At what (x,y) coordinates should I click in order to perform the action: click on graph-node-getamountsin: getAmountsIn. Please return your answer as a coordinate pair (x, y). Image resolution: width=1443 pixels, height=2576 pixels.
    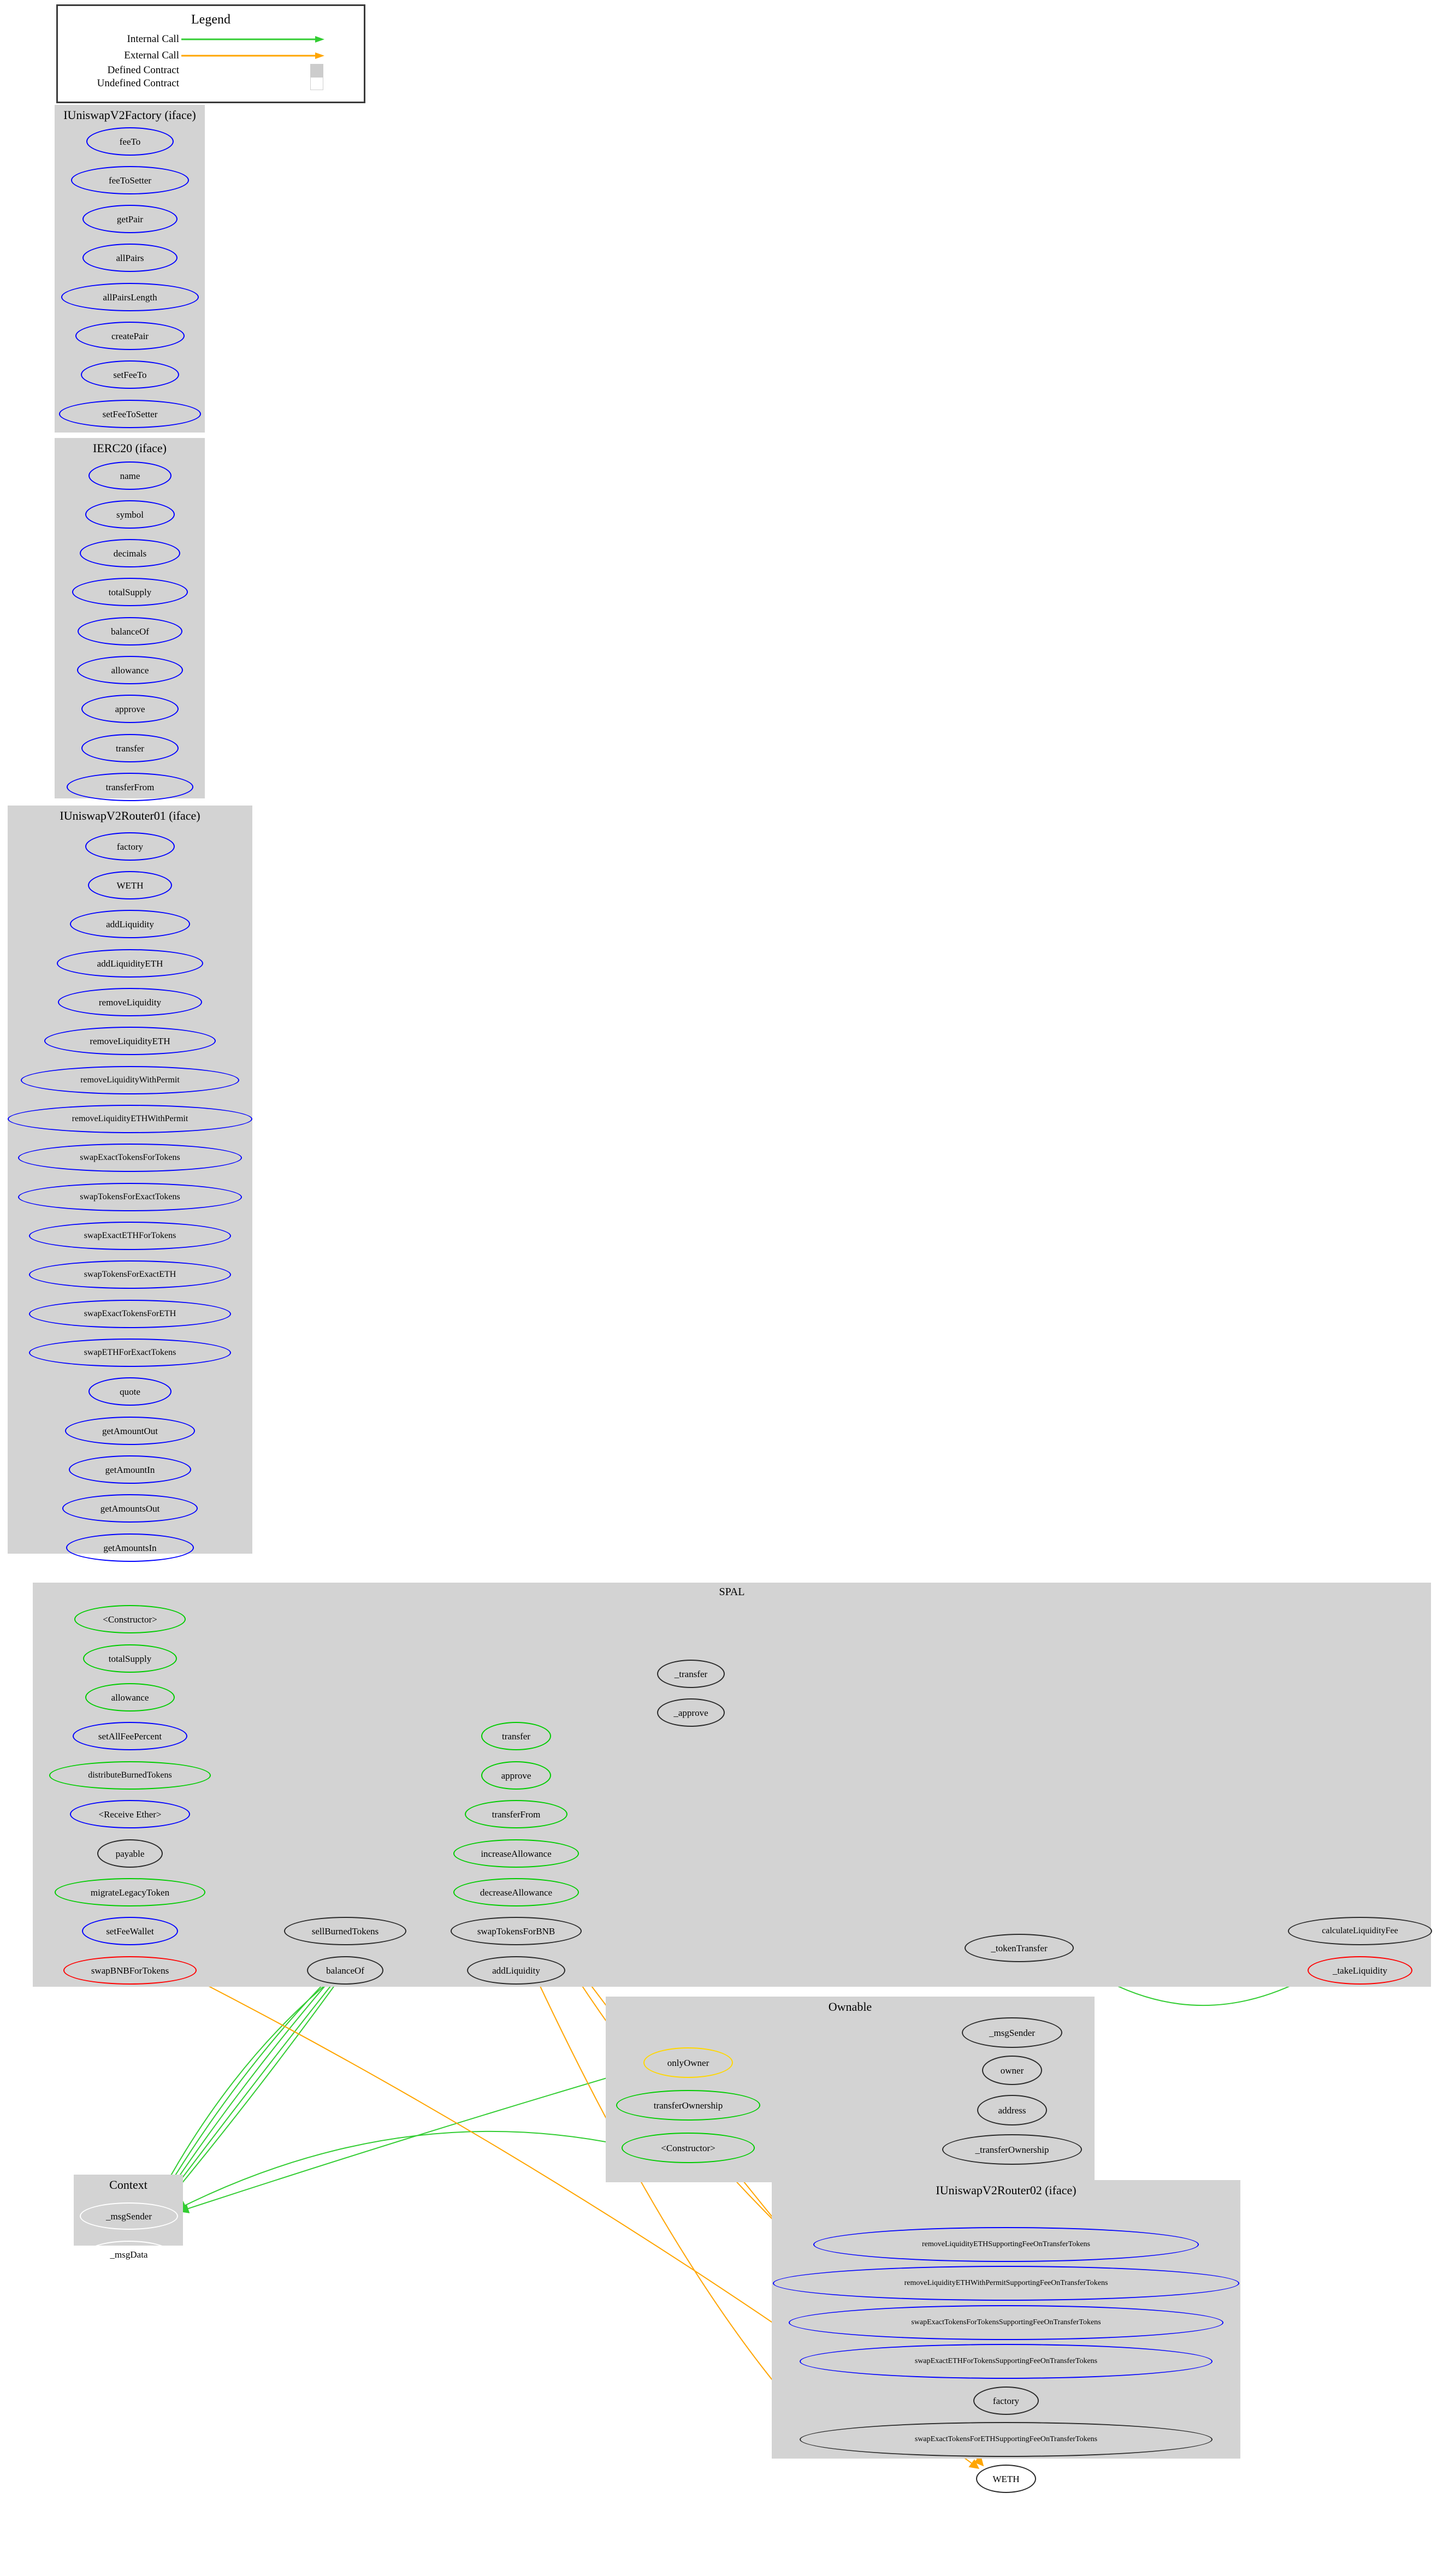
    Looking at the image, I should click on (130, 1548).